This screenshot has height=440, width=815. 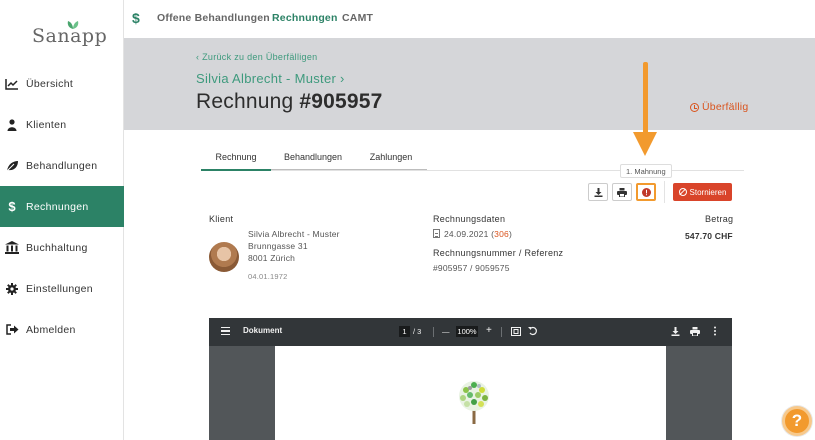 What do you see at coordinates (501, 234) in the screenshot?
I see `days-open: 306` at bounding box center [501, 234].